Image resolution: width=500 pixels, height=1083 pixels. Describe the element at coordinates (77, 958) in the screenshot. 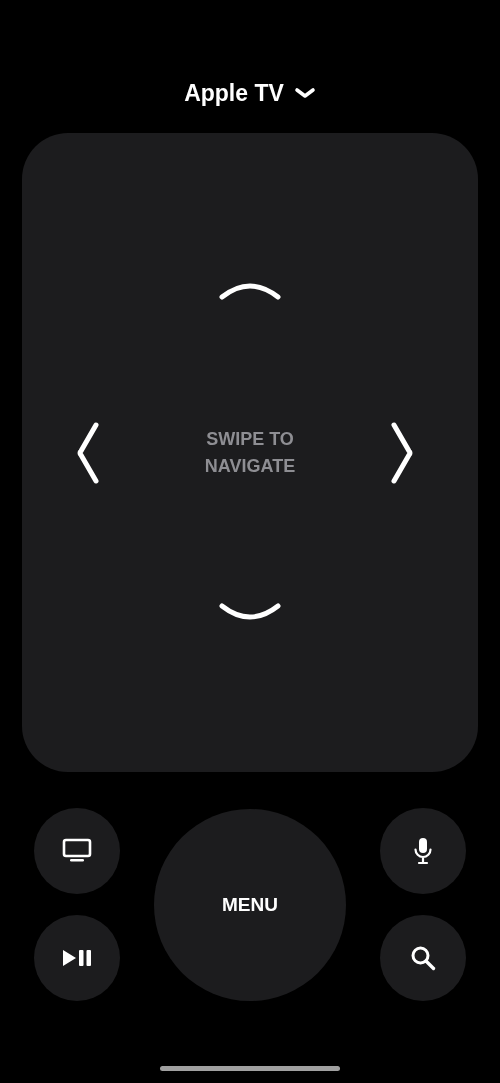

I see `play-pause-icon` at that location.